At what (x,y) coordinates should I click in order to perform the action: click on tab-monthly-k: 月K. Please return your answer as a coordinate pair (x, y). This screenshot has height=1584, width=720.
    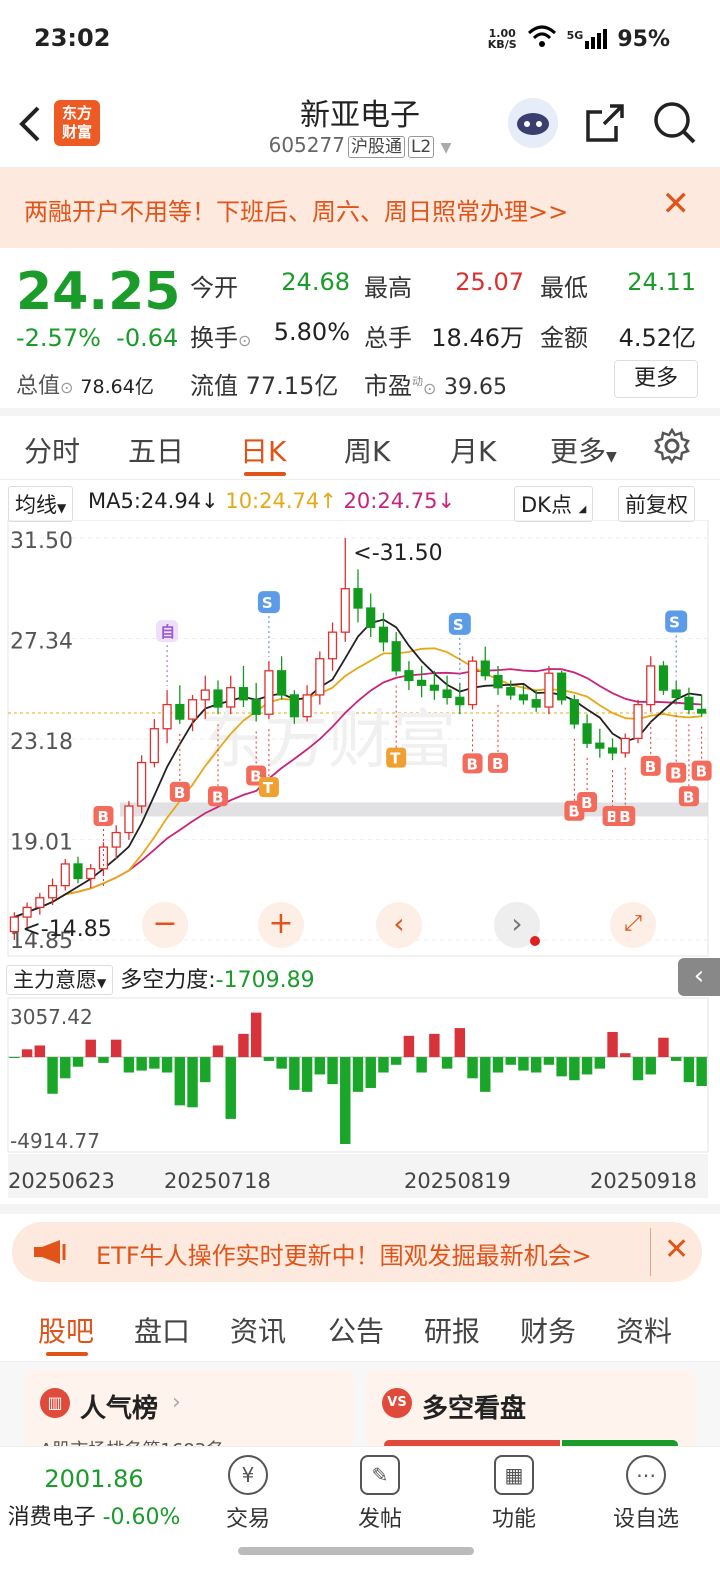
    Looking at the image, I should click on (473, 450).